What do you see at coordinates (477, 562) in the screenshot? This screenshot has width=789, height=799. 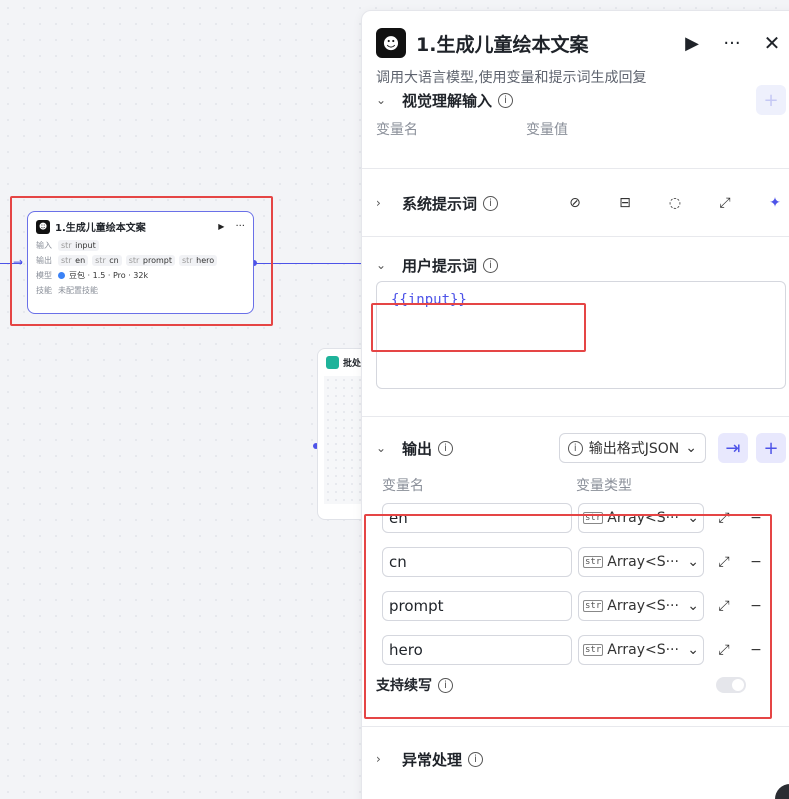 I see `output-name-input: cn` at bounding box center [477, 562].